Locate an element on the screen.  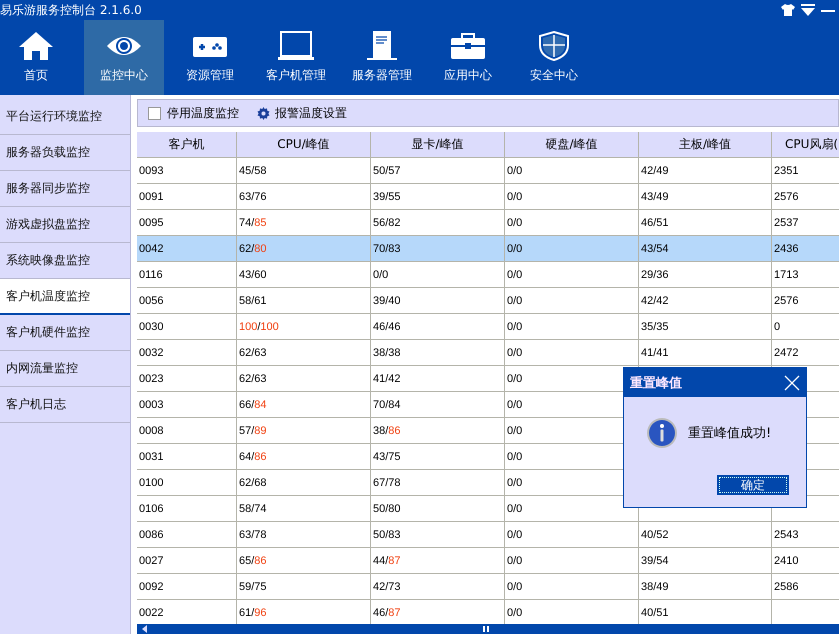
dropdown-icon is located at coordinates (808, 10).